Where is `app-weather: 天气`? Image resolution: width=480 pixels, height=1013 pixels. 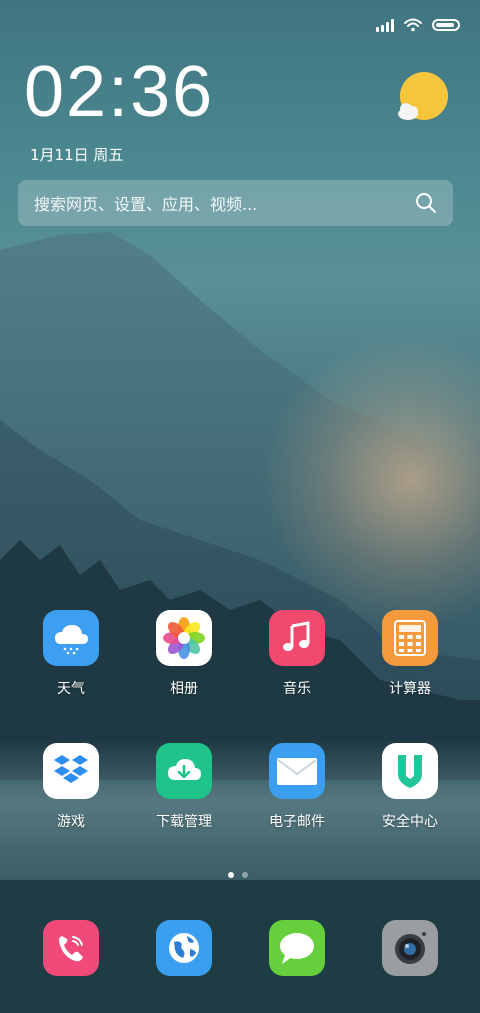 app-weather: 天气 is located at coordinates (71, 654).